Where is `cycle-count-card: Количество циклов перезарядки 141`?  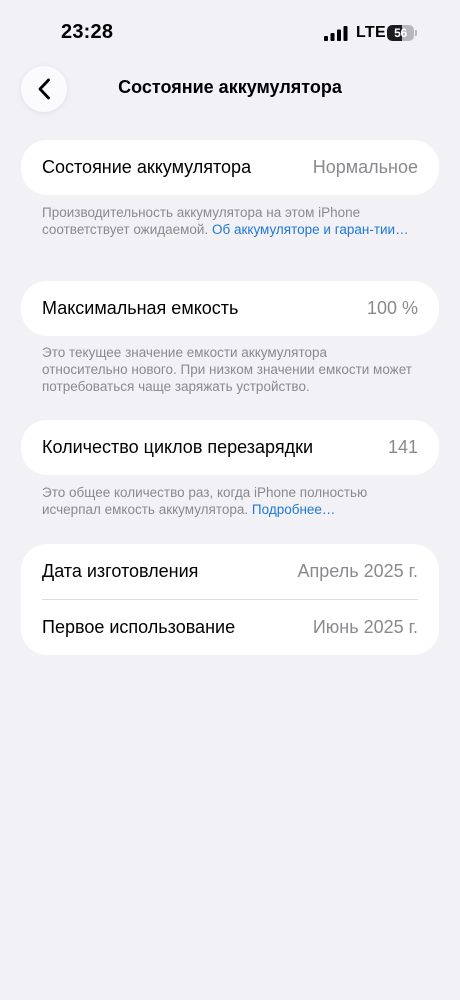 cycle-count-card: Количество циклов перезарядки 141 is located at coordinates (230, 447).